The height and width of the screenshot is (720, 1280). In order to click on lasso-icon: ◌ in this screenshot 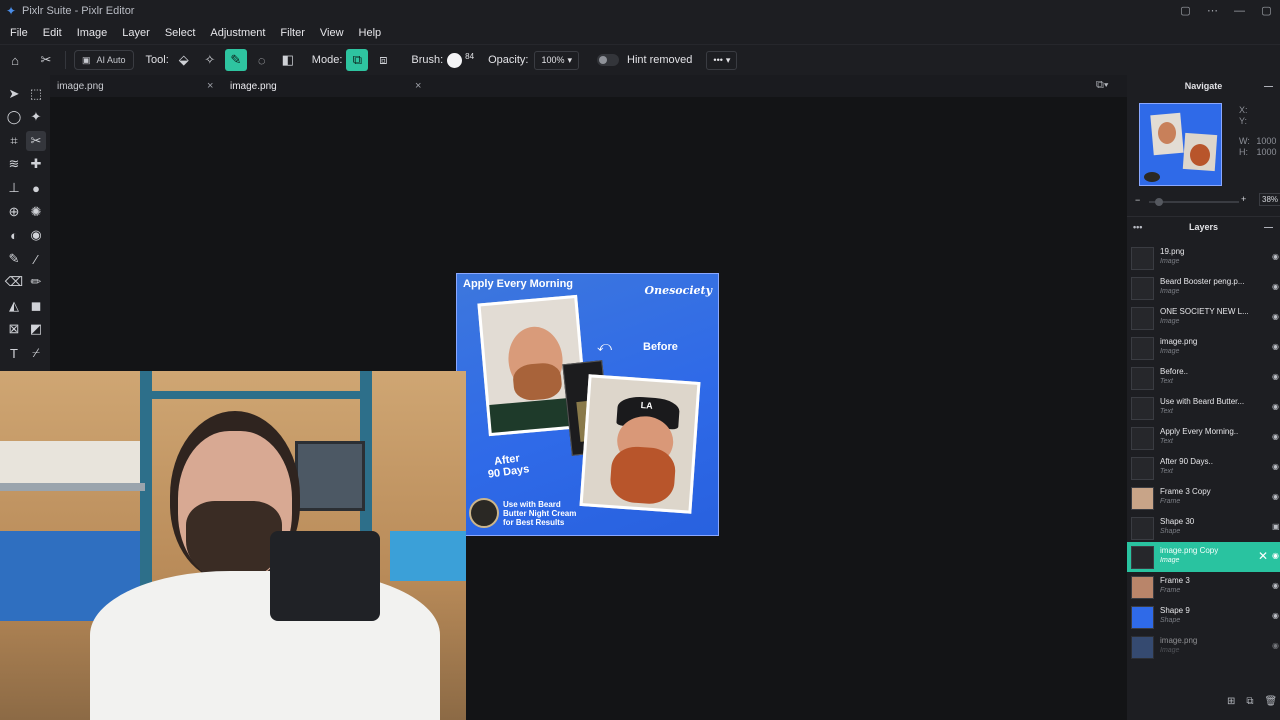, I will do `click(262, 60)`.